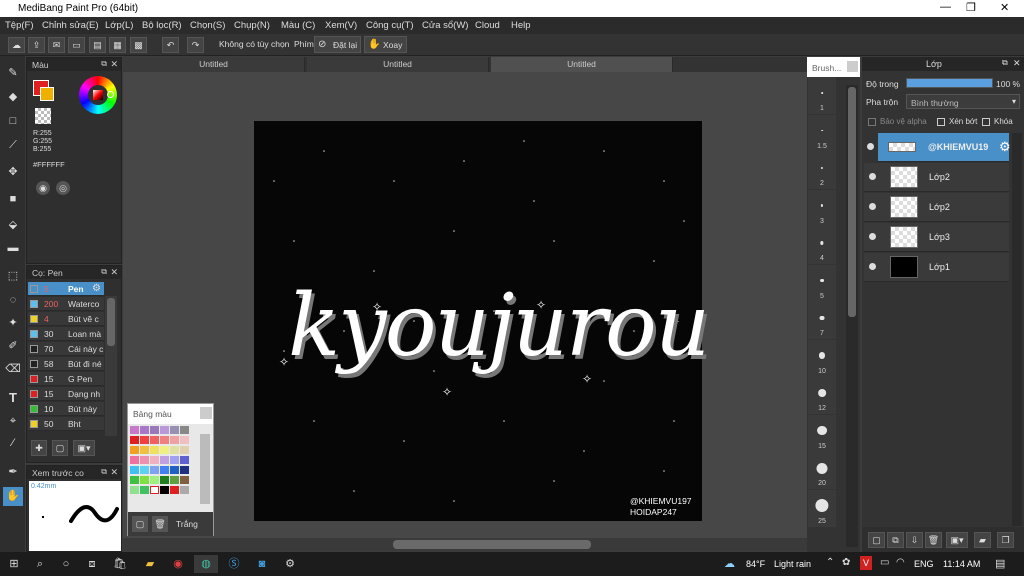 The width and height of the screenshot is (1024, 576). What do you see at coordinates (56, 45) in the screenshot?
I see `chat-icon: ✉` at bounding box center [56, 45].